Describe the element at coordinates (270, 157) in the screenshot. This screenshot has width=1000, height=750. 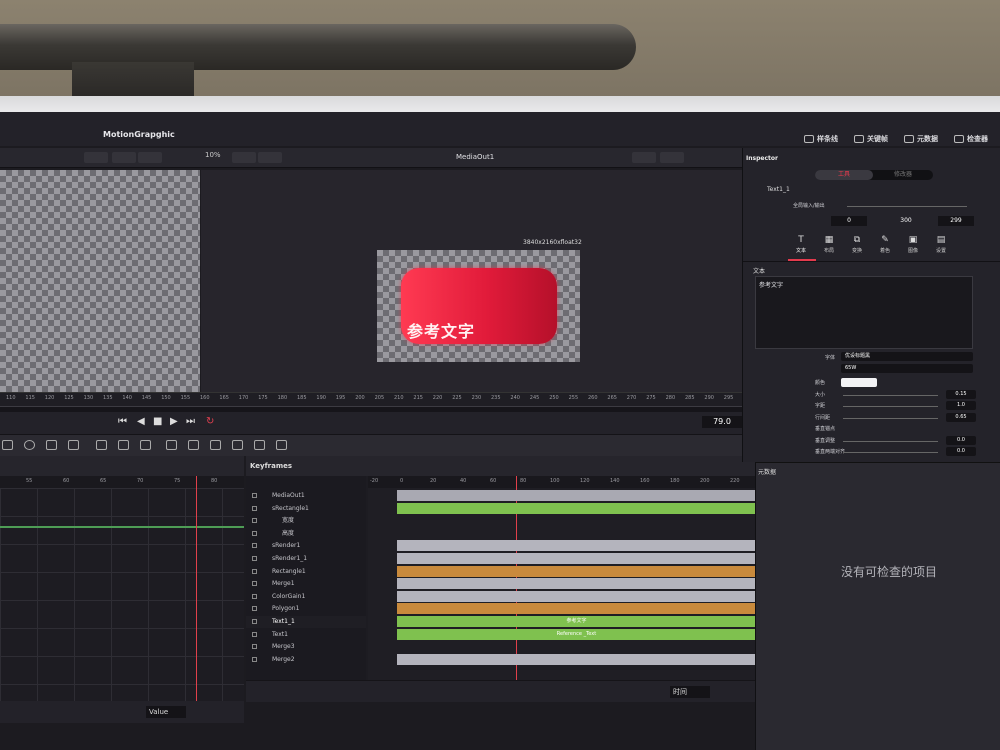
I see `channel-dropdown` at that location.